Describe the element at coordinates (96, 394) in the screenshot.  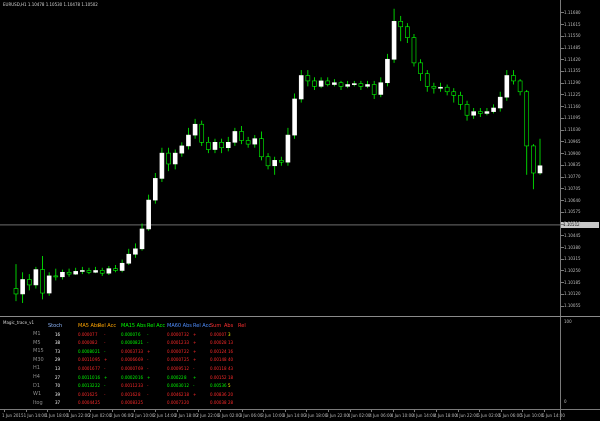
I see `table-cell: 5` at that location.